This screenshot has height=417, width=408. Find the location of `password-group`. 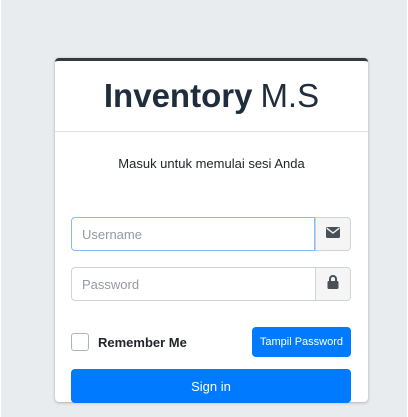

password-group is located at coordinates (211, 284).